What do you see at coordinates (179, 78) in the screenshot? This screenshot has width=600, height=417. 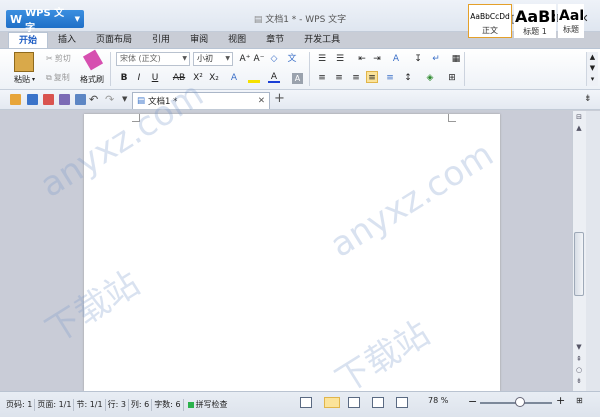 I see `strikethrough-button: AB` at bounding box center [179, 78].